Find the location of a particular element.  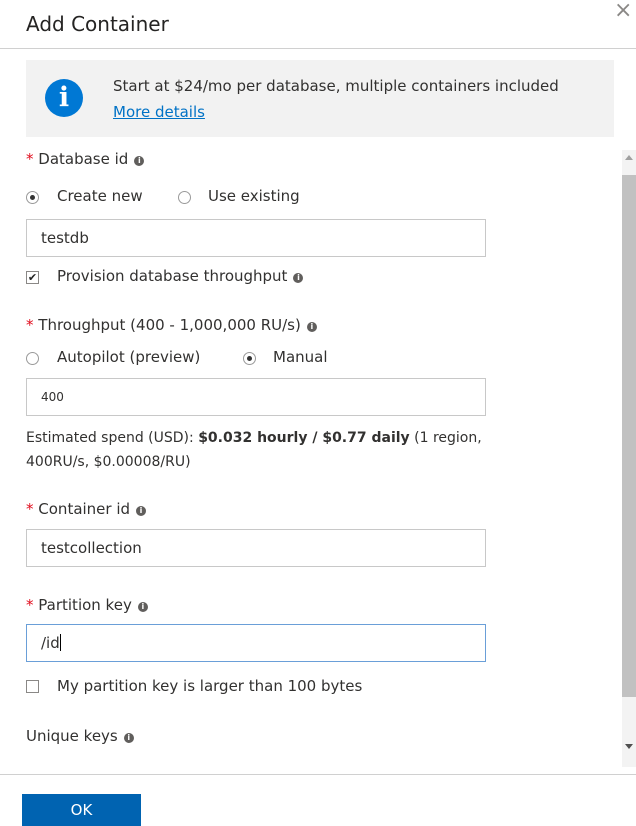

database-id-text: Database id is located at coordinates (83, 159).